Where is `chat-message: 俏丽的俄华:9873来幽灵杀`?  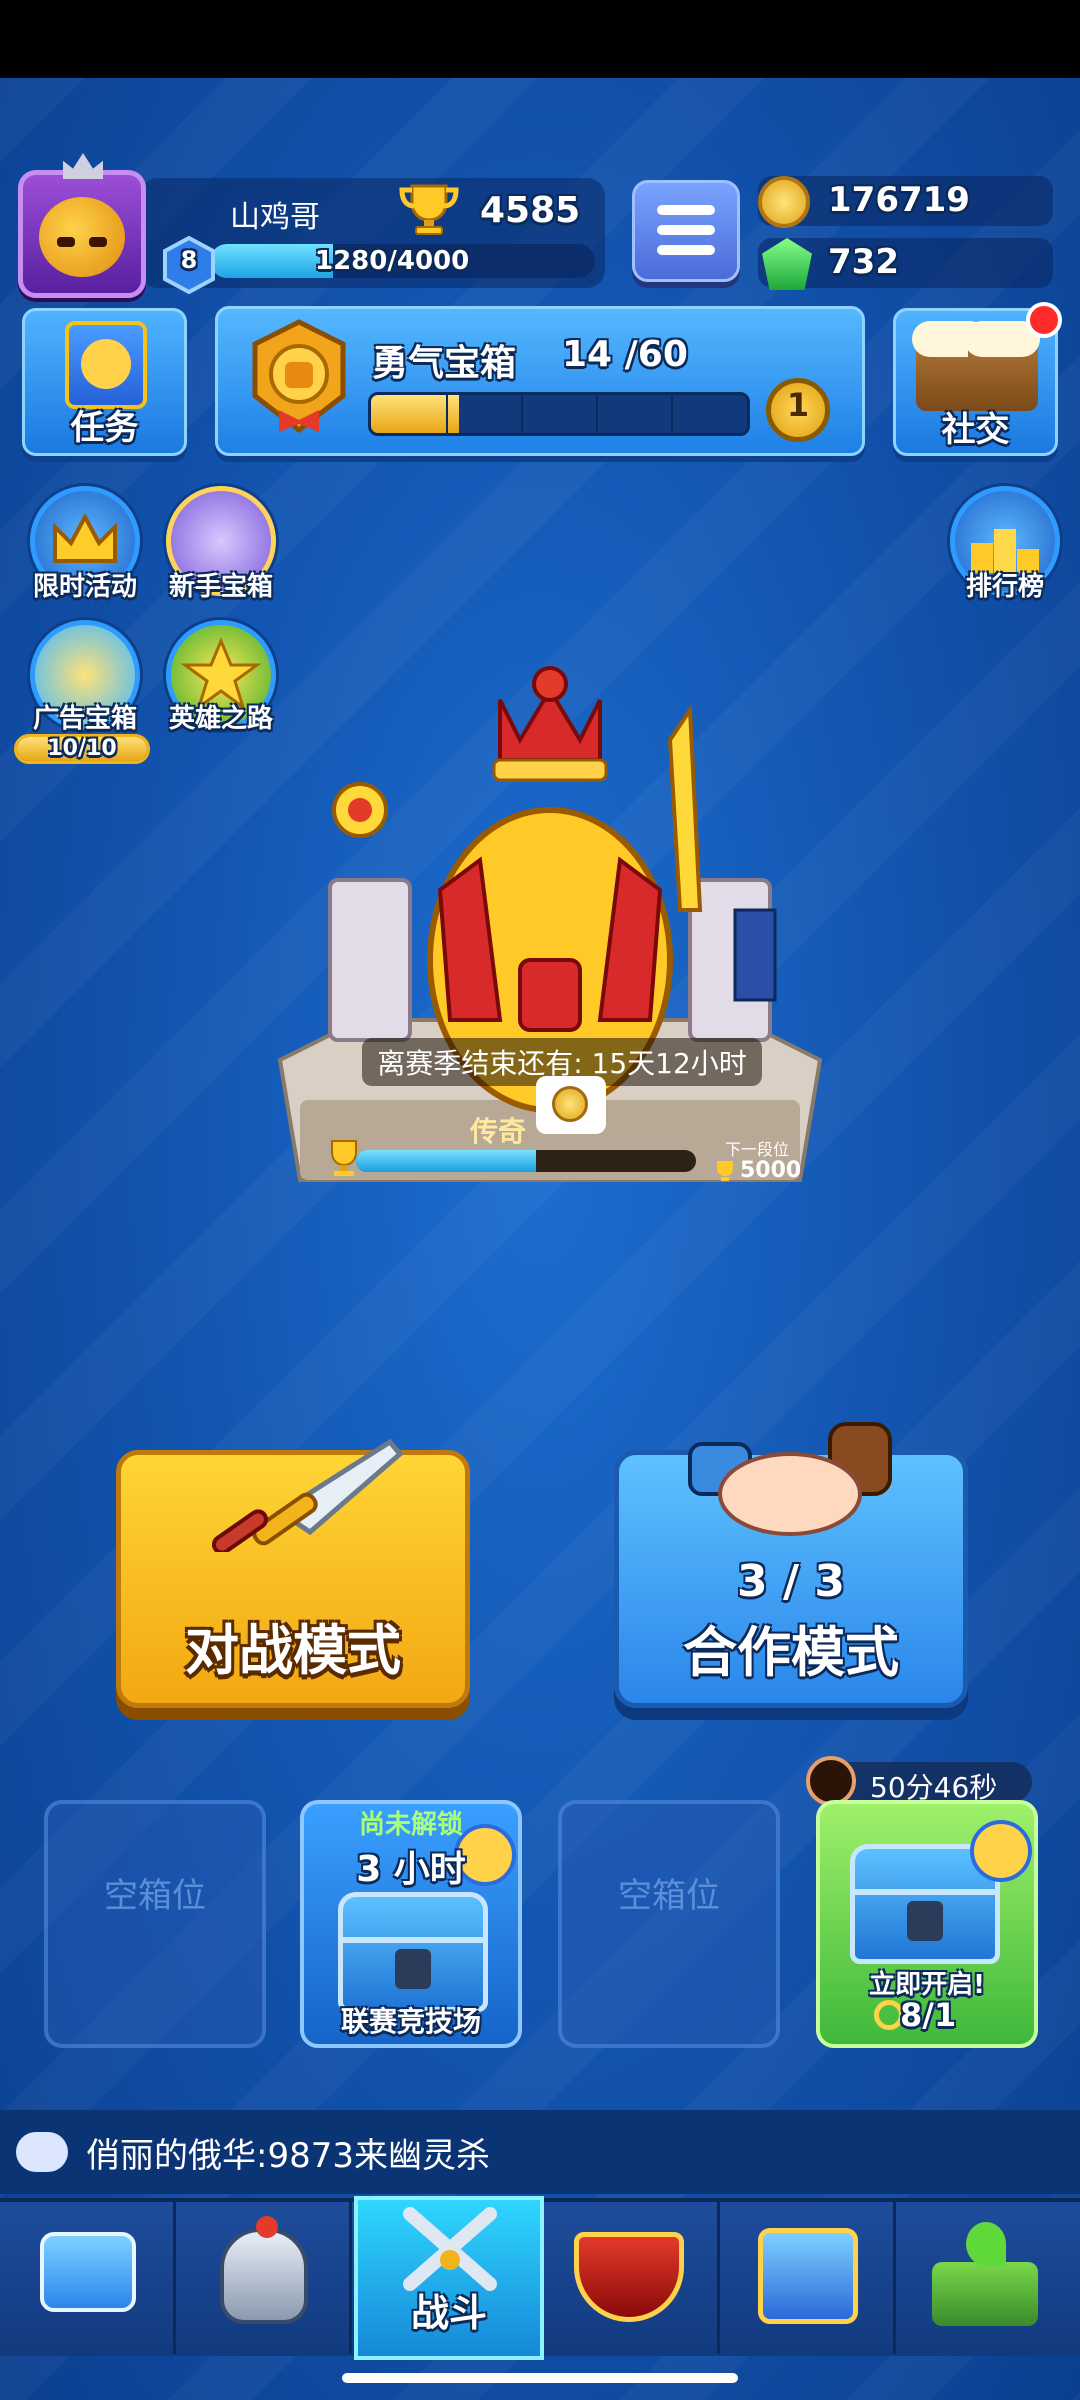
chat-message: 俏丽的俄华:9873来幽灵杀 is located at coordinates (288, 2156).